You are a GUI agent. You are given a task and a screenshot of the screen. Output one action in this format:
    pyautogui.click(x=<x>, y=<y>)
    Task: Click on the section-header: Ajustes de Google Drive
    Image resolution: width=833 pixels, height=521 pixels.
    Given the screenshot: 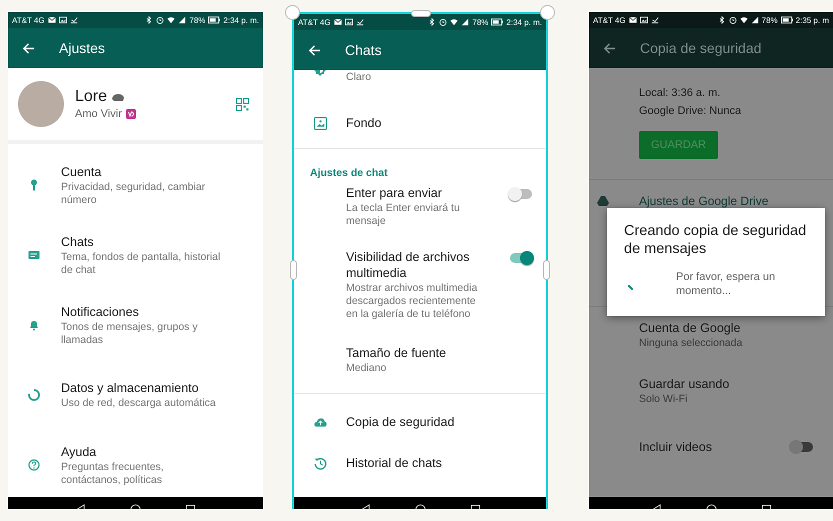 What is the action you would take?
    pyautogui.click(x=703, y=201)
    